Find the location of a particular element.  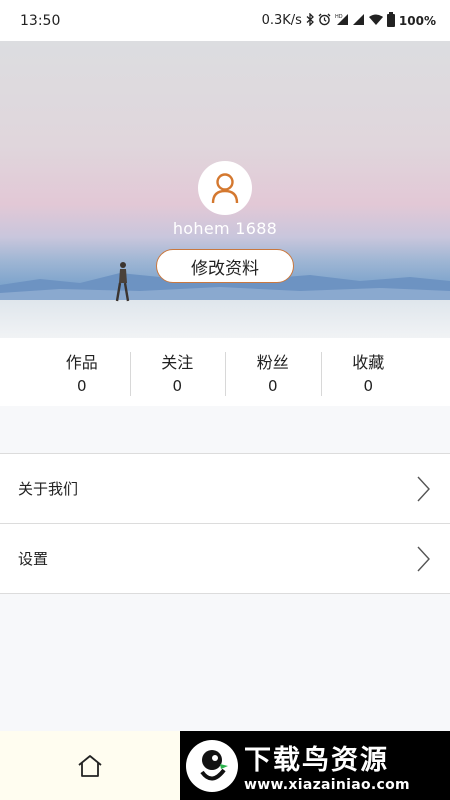

net-speed: 0.3K/s is located at coordinates (281, 20).